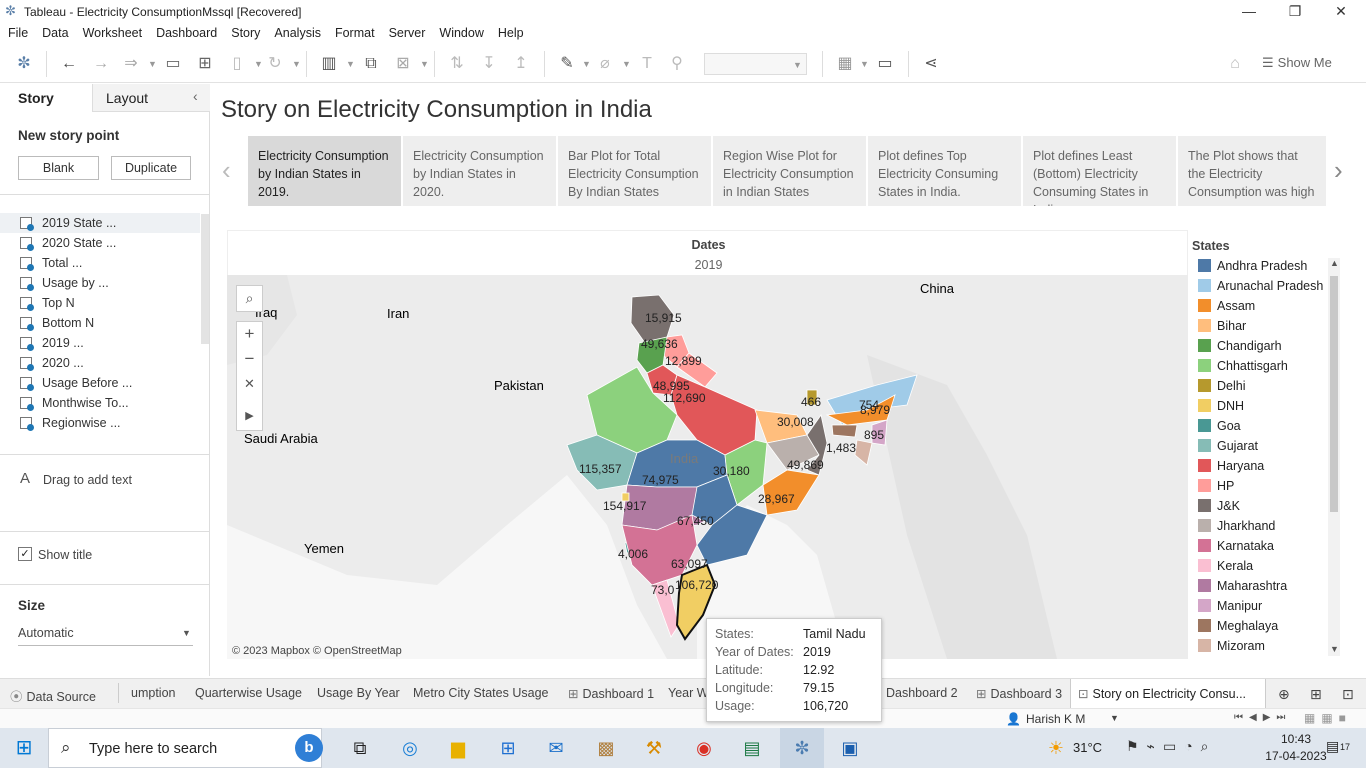 The image size is (1366, 768). I want to click on legend-item: Meghalaya, so click(1238, 626).